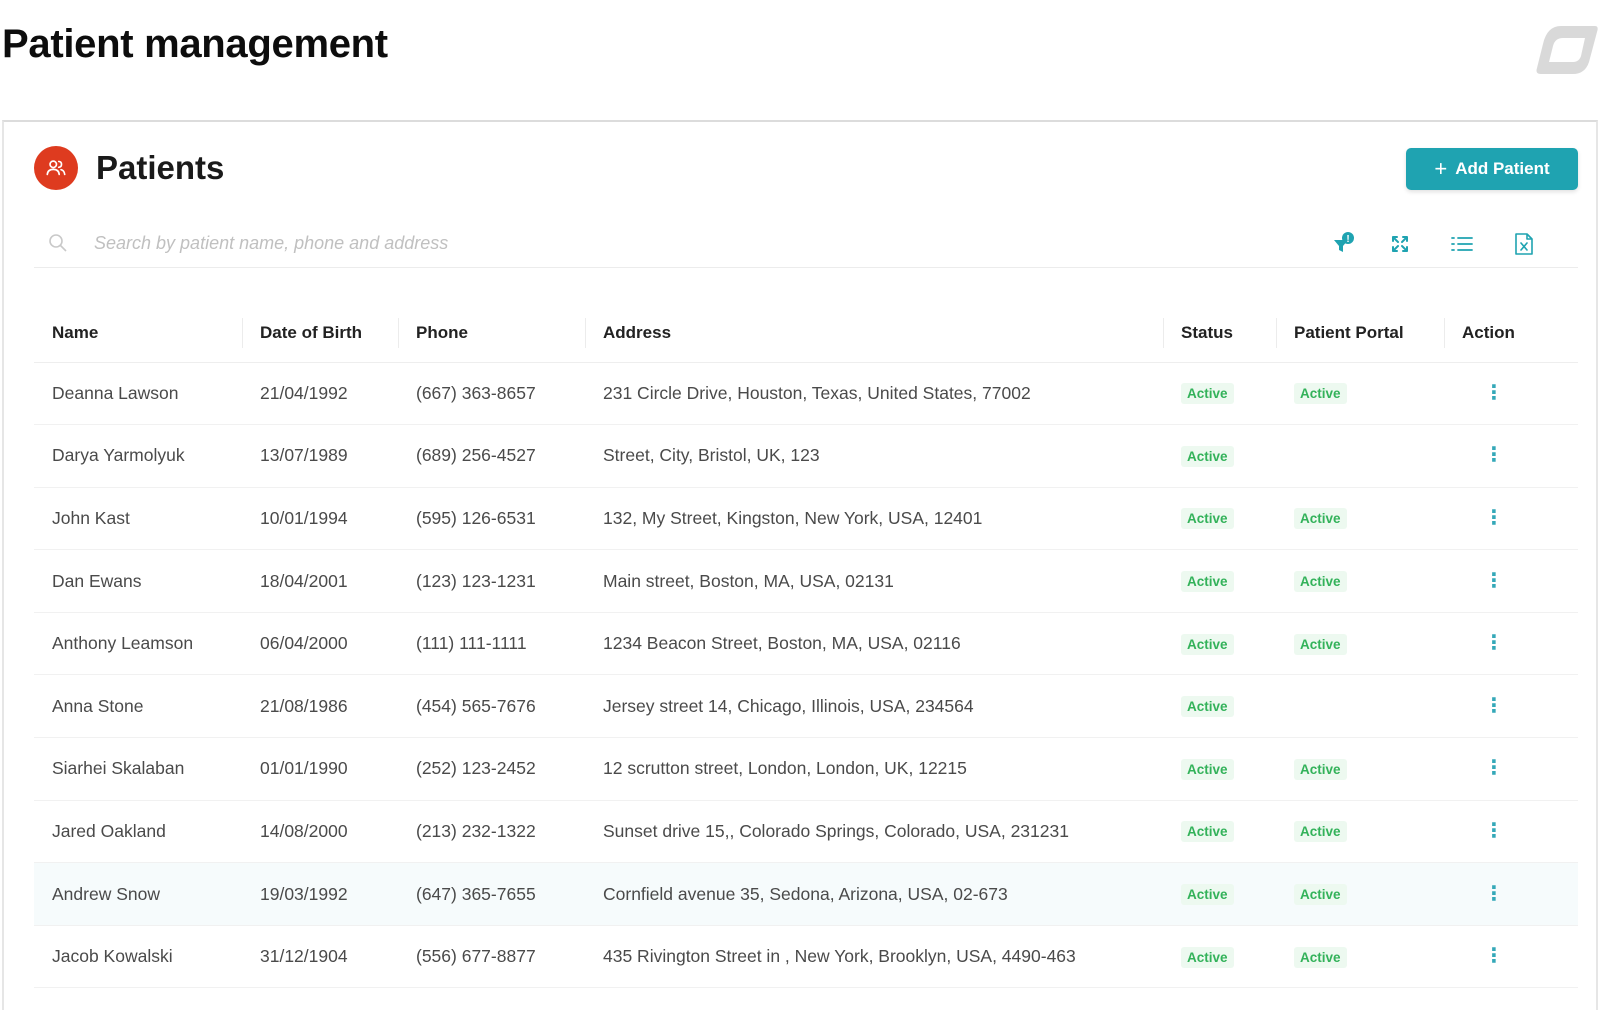 The height and width of the screenshot is (1010, 1600). I want to click on date-of-birth: 21/04/1992, so click(320, 394).